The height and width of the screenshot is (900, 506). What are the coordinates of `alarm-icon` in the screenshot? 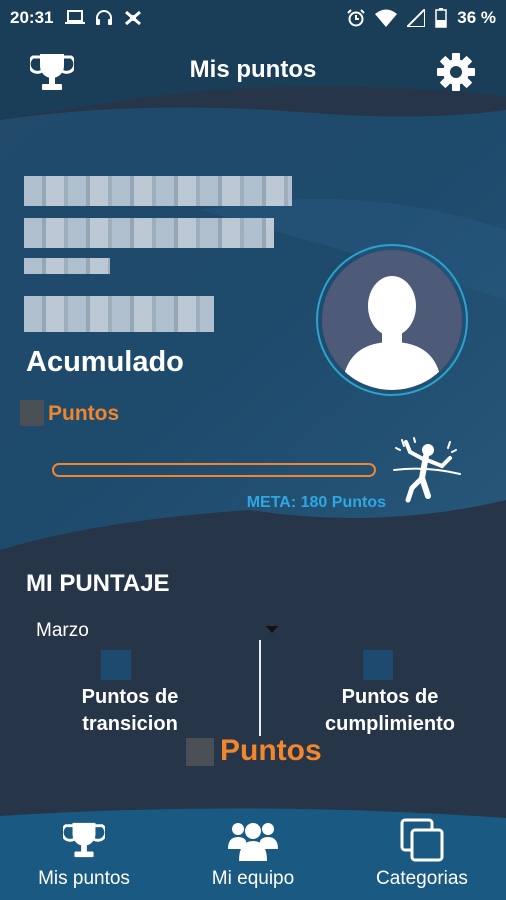 It's located at (356, 18).